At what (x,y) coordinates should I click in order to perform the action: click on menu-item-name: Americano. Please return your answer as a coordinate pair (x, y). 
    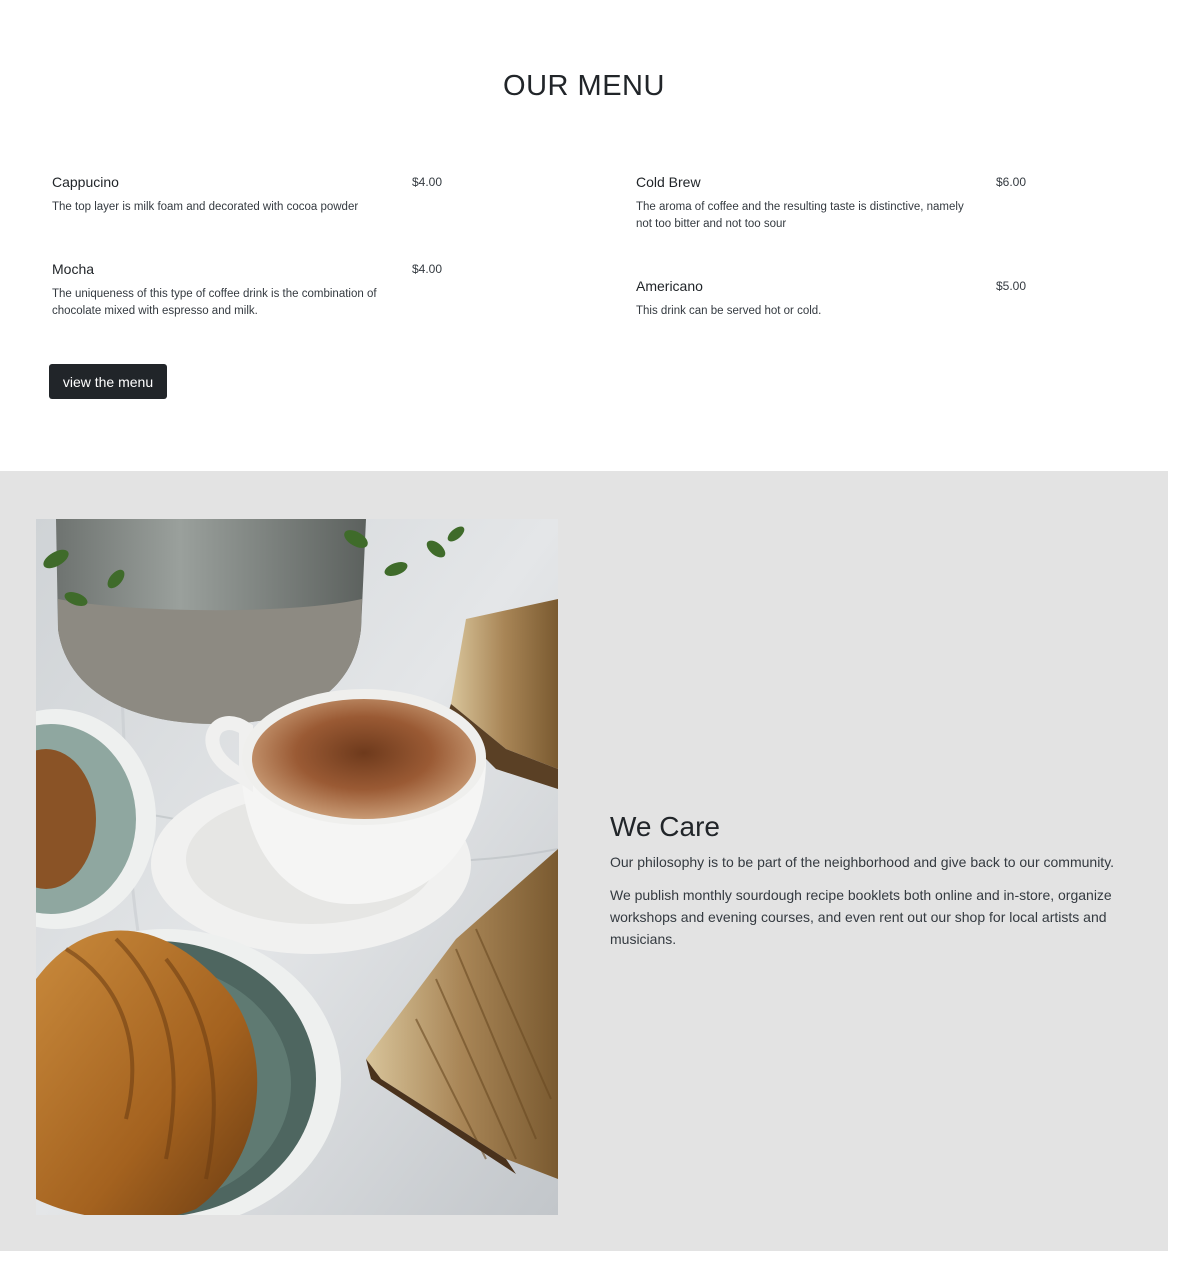
    Looking at the image, I should click on (669, 286).